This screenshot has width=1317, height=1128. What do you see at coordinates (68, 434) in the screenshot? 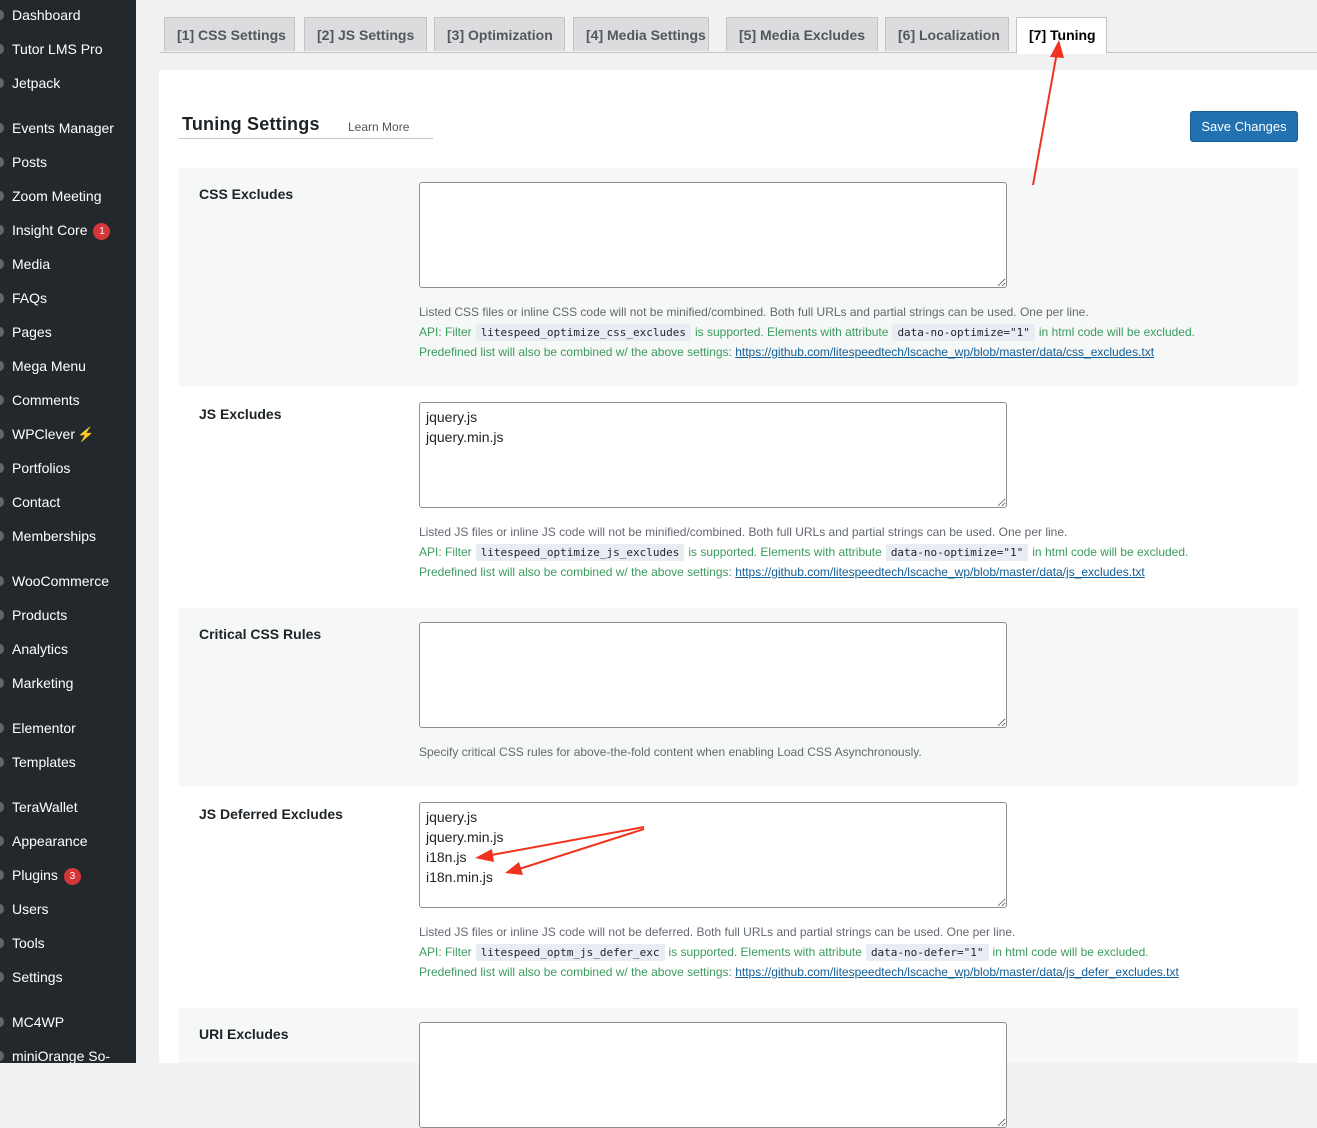
I see `sidebar-item-wpclever: WPClever ⚡` at bounding box center [68, 434].